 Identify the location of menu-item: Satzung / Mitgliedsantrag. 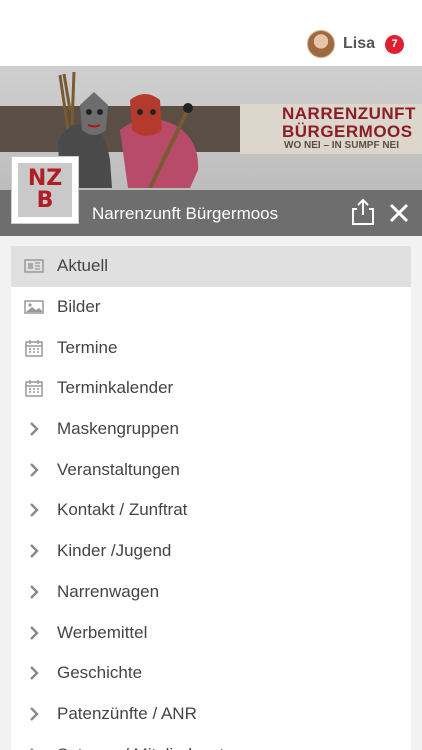
(211, 742).